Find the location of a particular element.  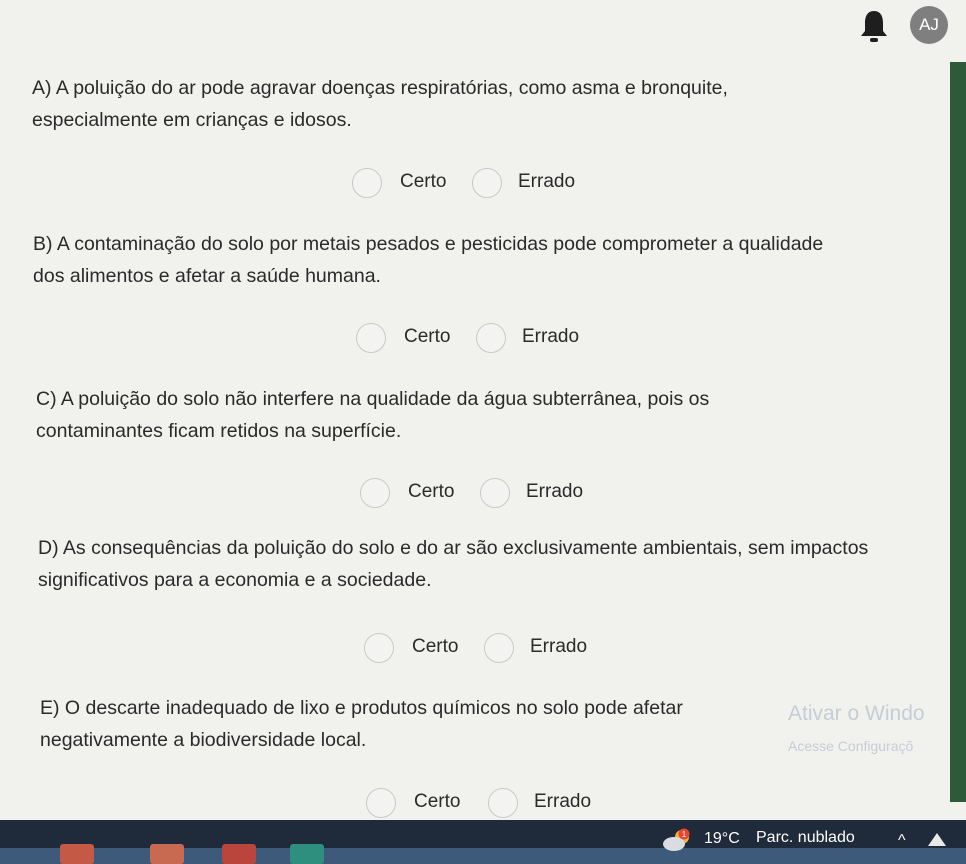

top-bar: AJ is located at coordinates (483, 28).